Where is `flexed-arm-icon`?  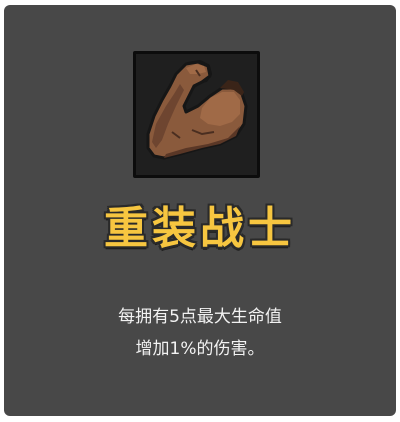 flexed-arm-icon is located at coordinates (197, 110).